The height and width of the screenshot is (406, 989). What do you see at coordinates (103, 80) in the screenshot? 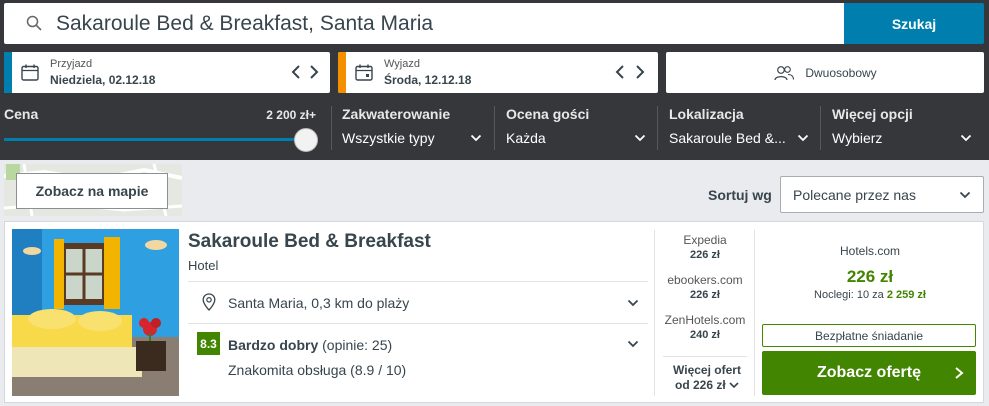
I see `checkin-value: Niedziela, 02.12.18` at bounding box center [103, 80].